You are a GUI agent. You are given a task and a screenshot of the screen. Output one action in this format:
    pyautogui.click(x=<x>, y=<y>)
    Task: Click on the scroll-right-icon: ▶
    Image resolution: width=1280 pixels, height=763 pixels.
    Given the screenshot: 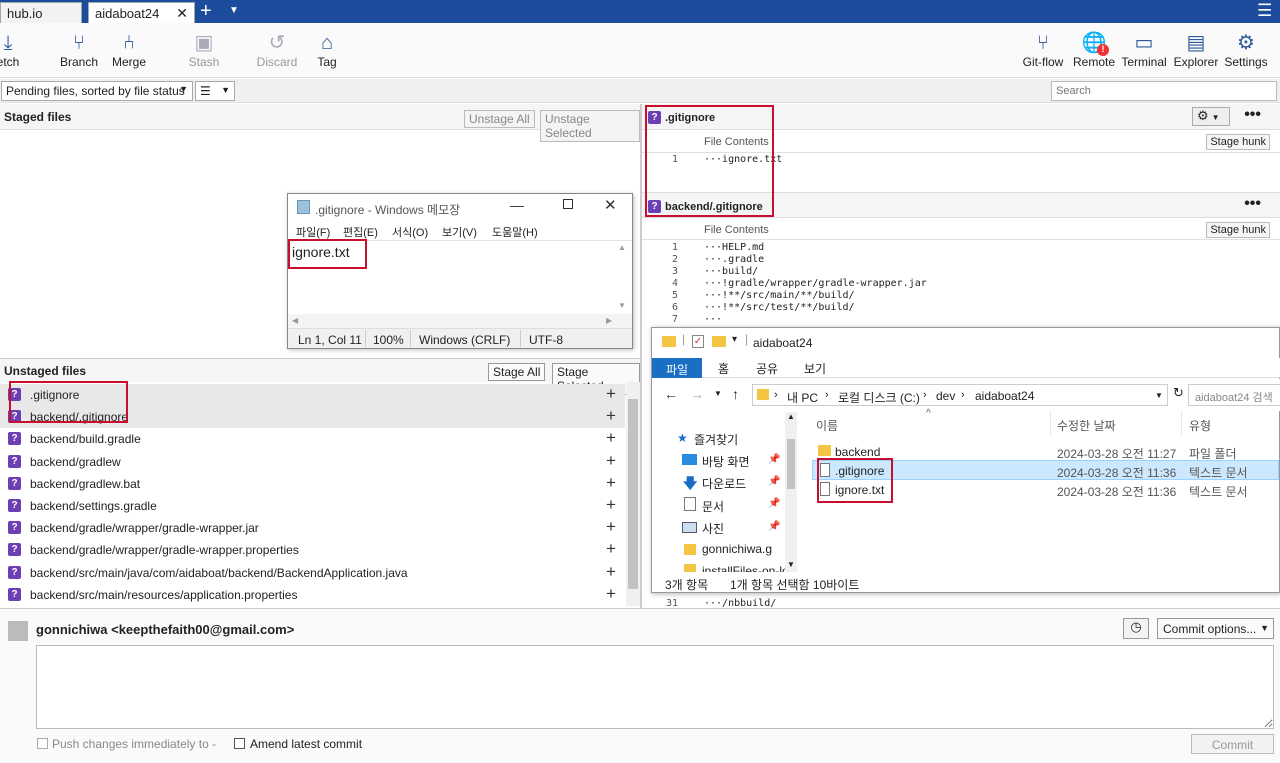 What is the action you would take?
    pyautogui.click(x=609, y=320)
    